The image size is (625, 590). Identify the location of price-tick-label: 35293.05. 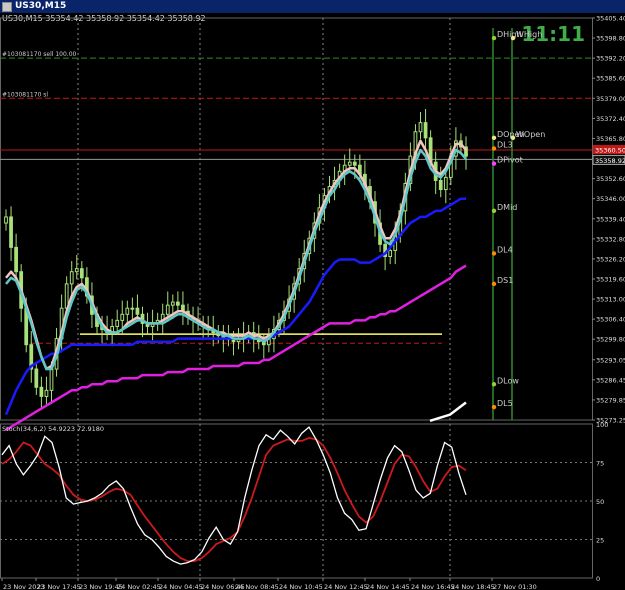
(610, 360).